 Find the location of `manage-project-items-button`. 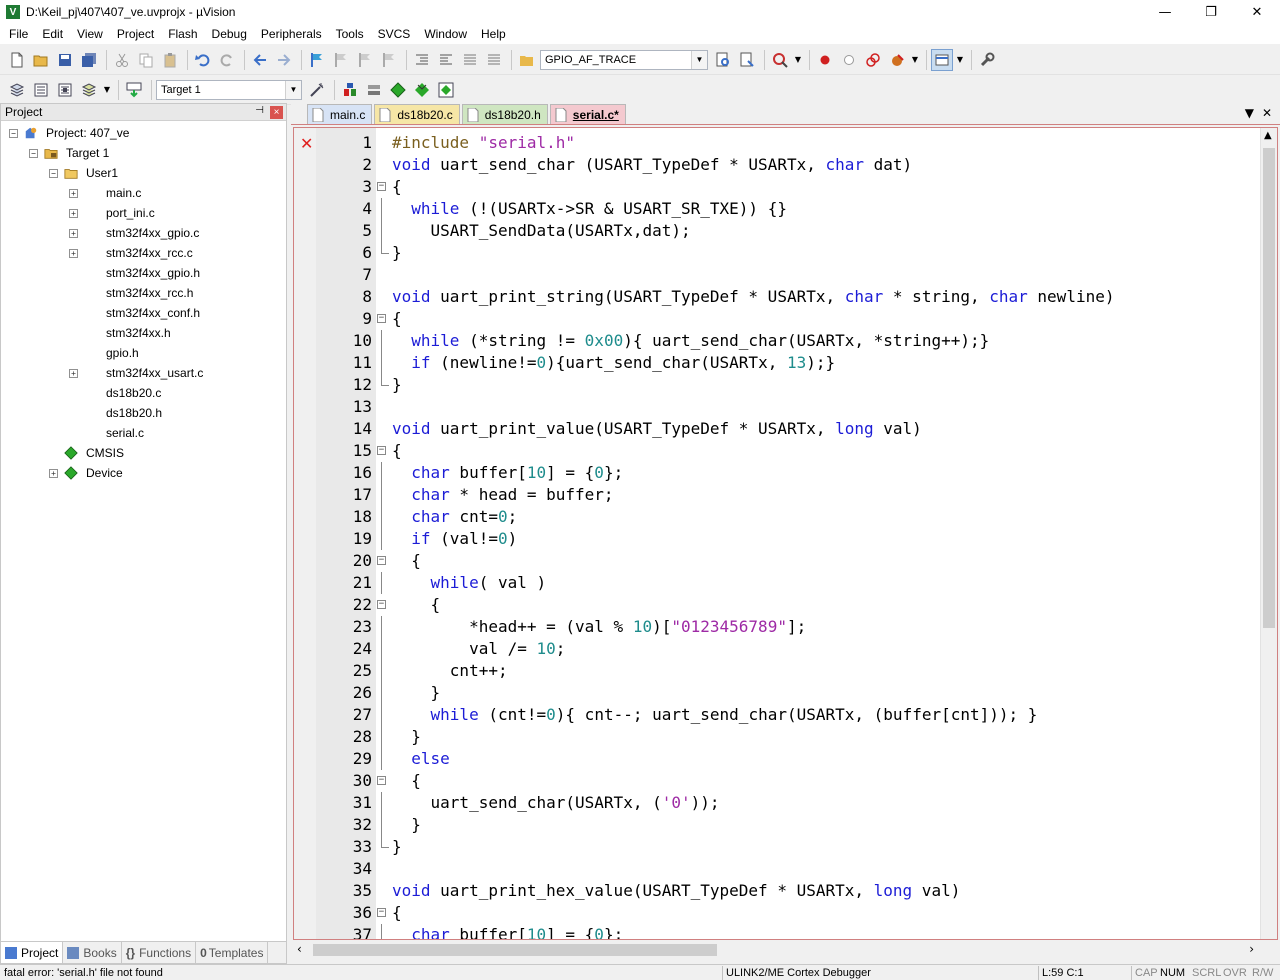

manage-project-items-button is located at coordinates (350, 90).